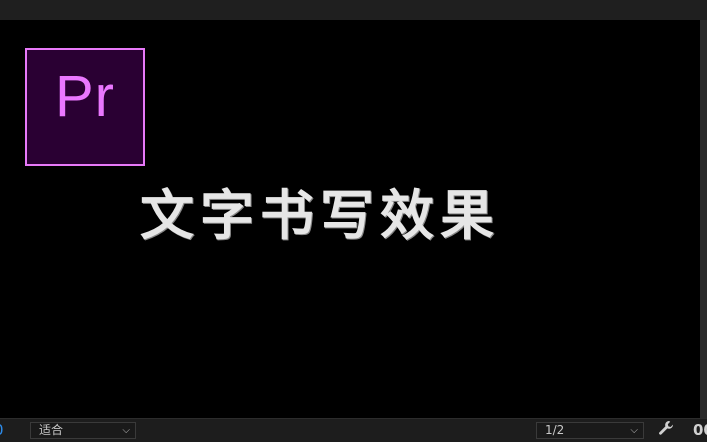 The image size is (707, 442). I want to click on vertical-scrollbar, so click(703, 219).